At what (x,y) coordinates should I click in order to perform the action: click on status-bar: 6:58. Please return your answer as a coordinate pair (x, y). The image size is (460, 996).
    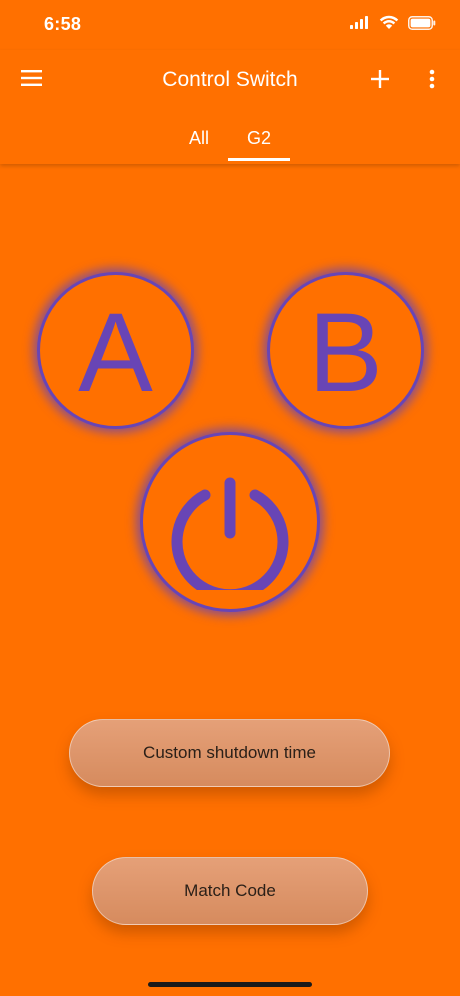
    Looking at the image, I should click on (230, 25).